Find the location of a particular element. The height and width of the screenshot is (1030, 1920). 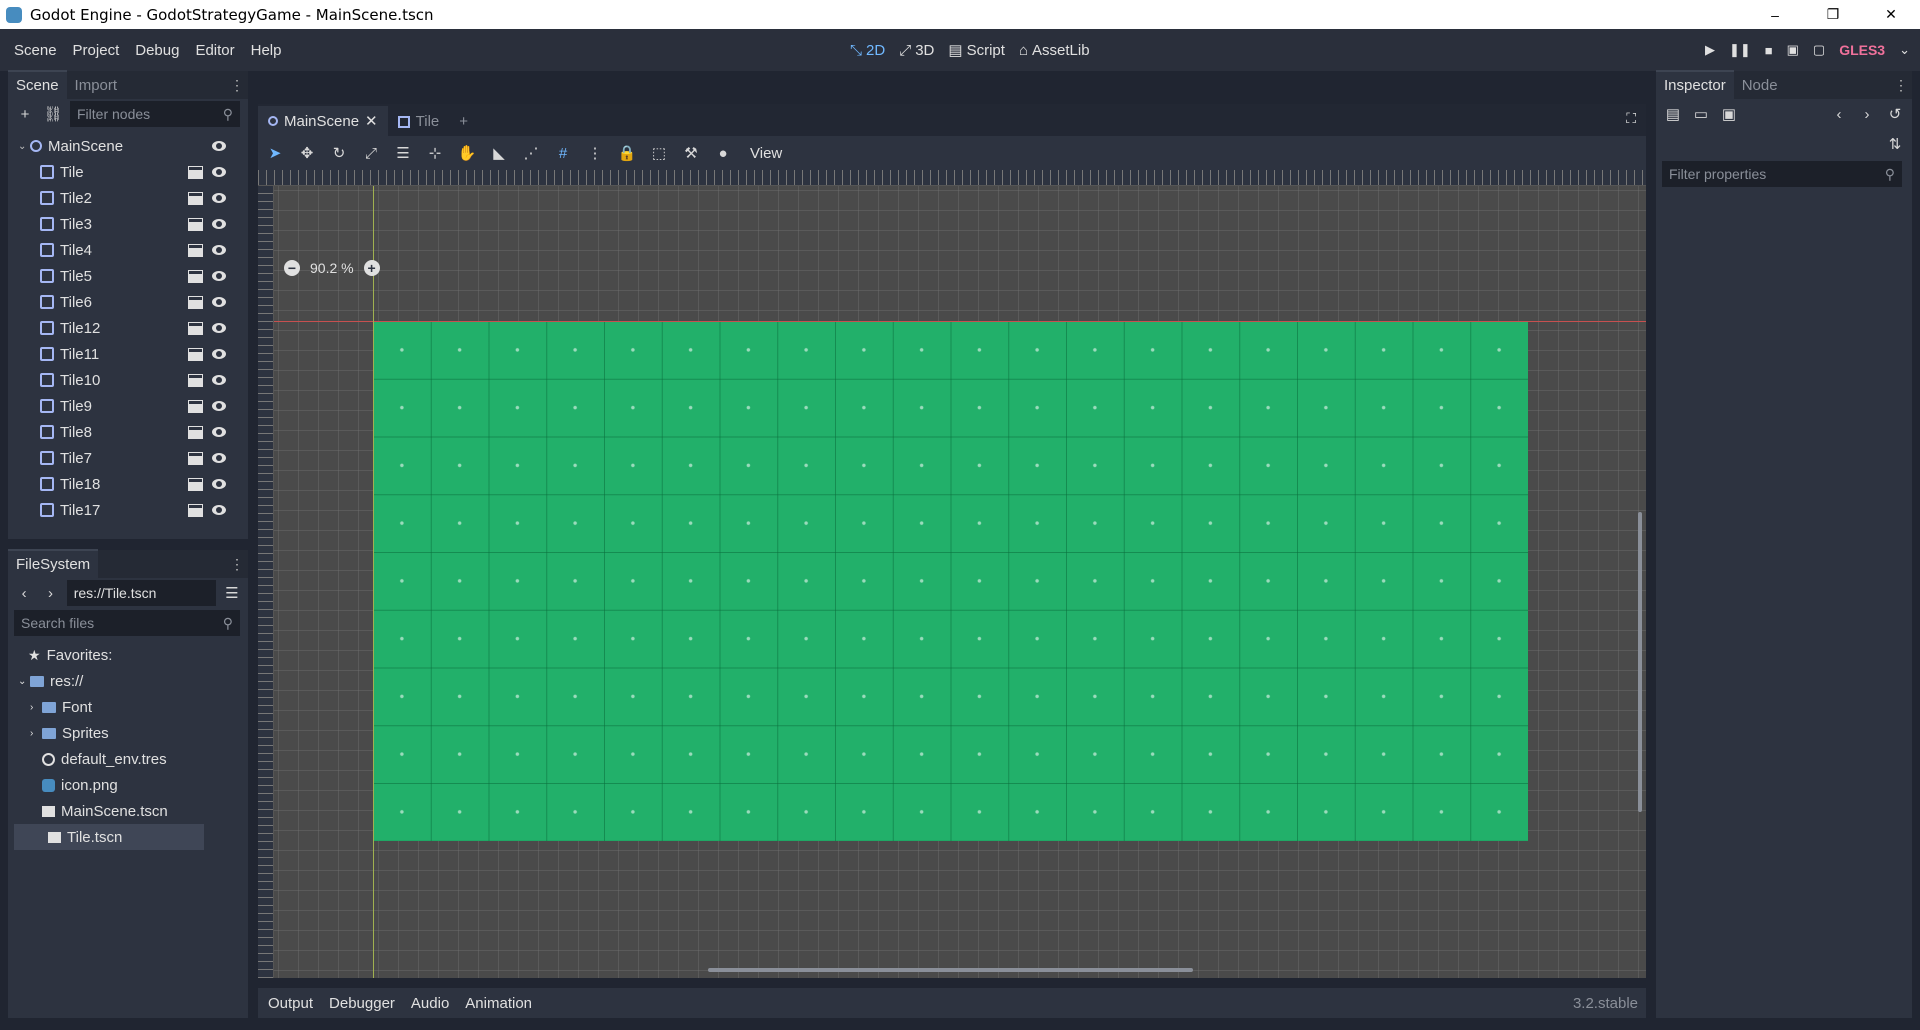

snap-options-icon: ⋮ is located at coordinates (595, 153).